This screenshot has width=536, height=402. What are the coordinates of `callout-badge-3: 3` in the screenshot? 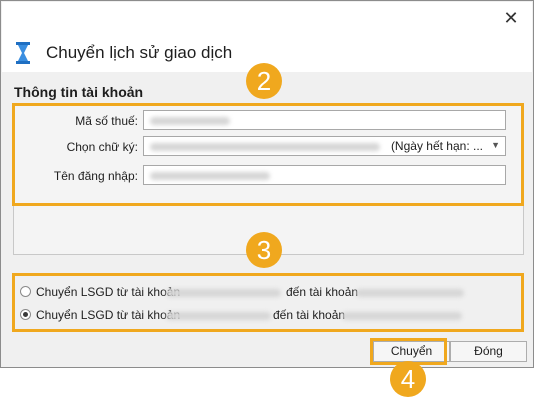 It's located at (264, 250).